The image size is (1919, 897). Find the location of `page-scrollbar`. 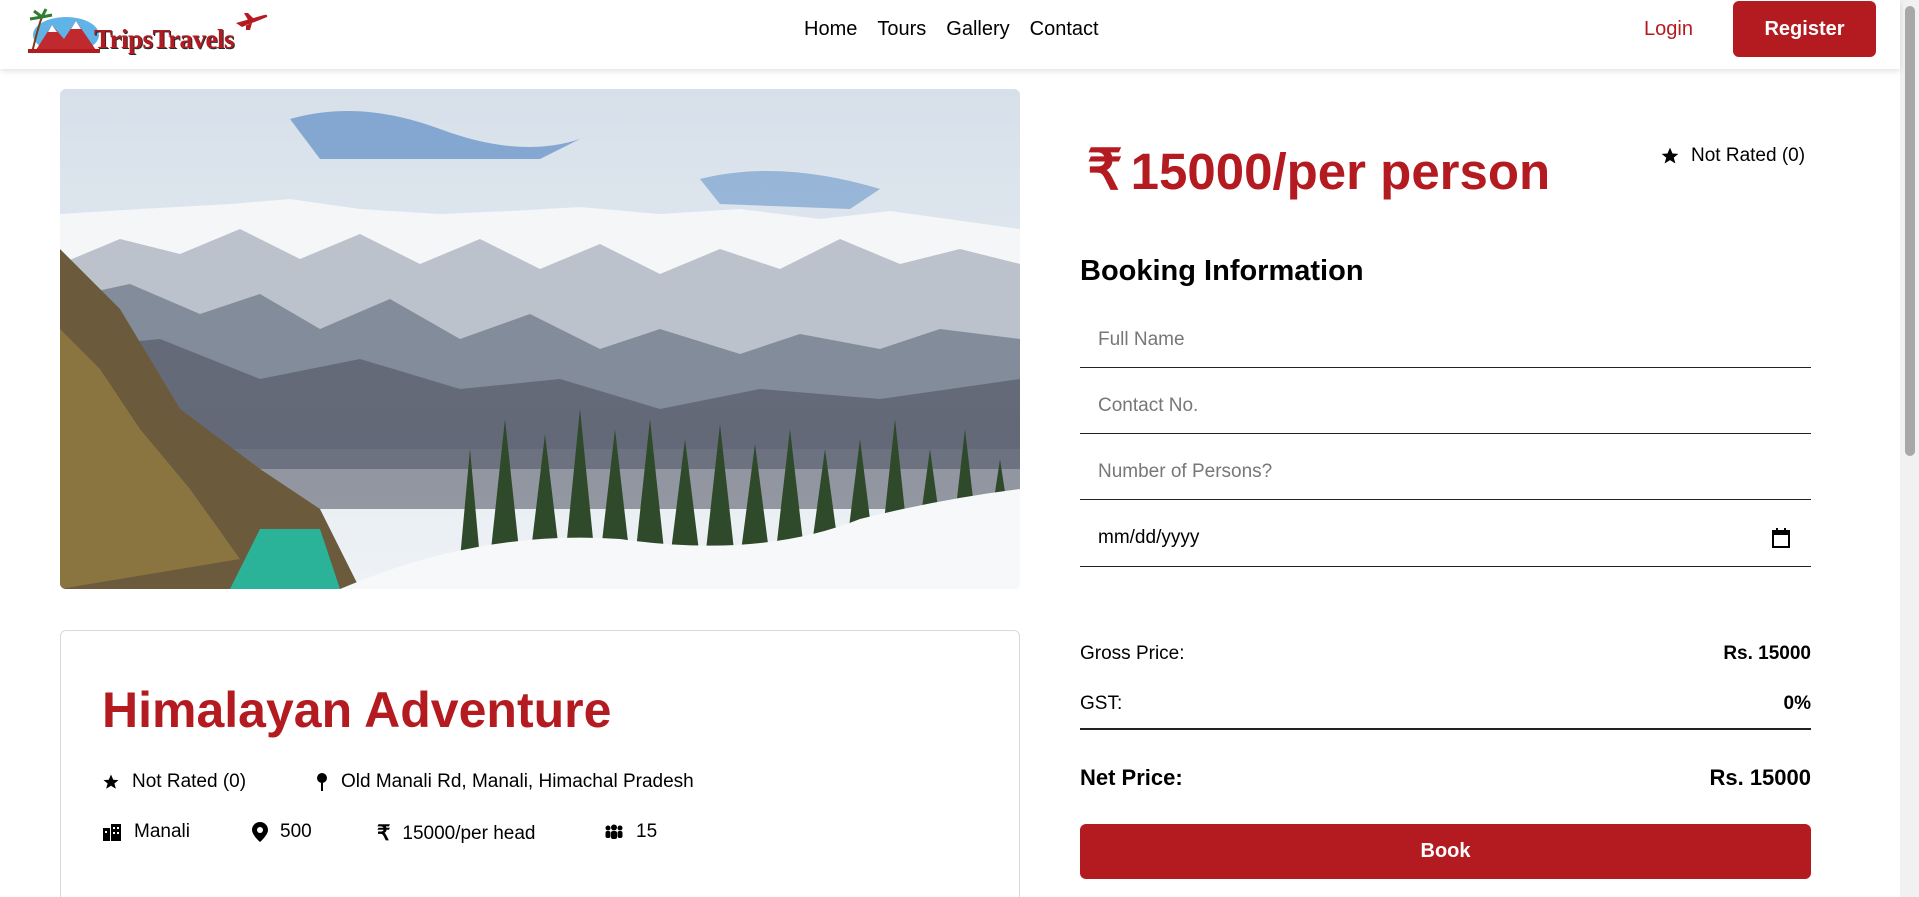

page-scrollbar is located at coordinates (1909, 448).